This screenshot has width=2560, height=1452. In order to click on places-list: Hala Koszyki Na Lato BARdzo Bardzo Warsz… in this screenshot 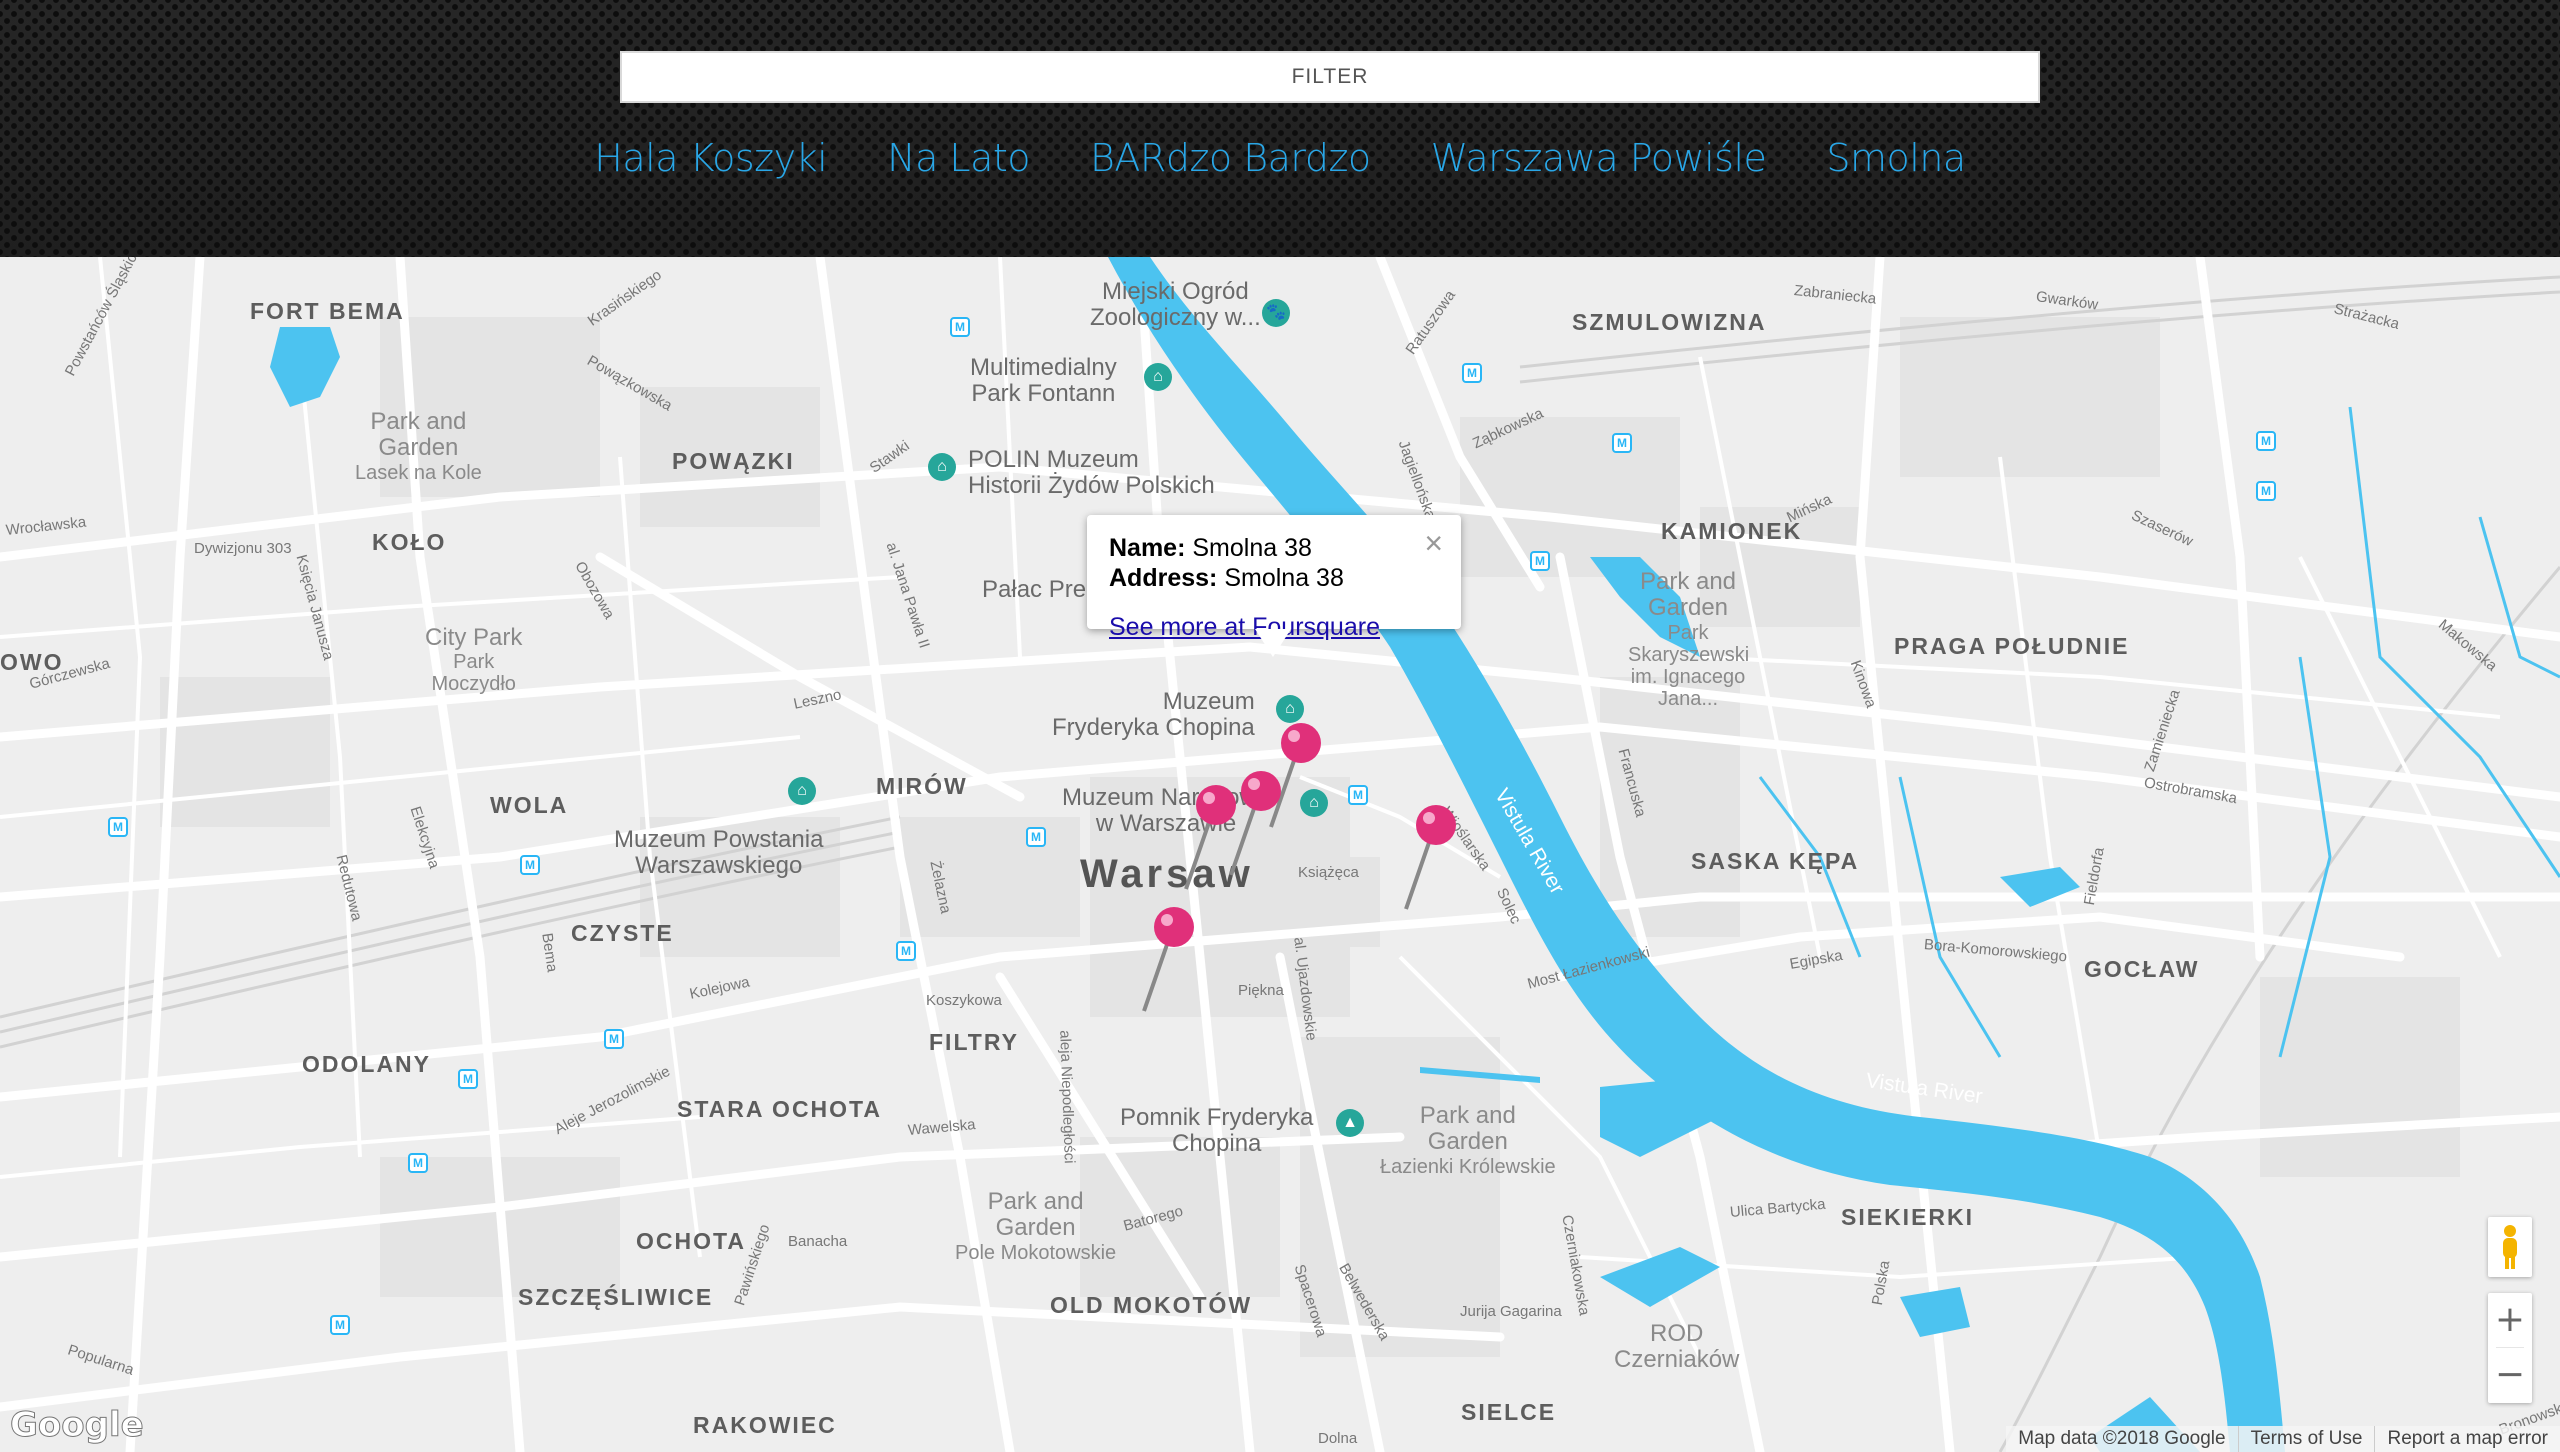, I will do `click(1280, 158)`.